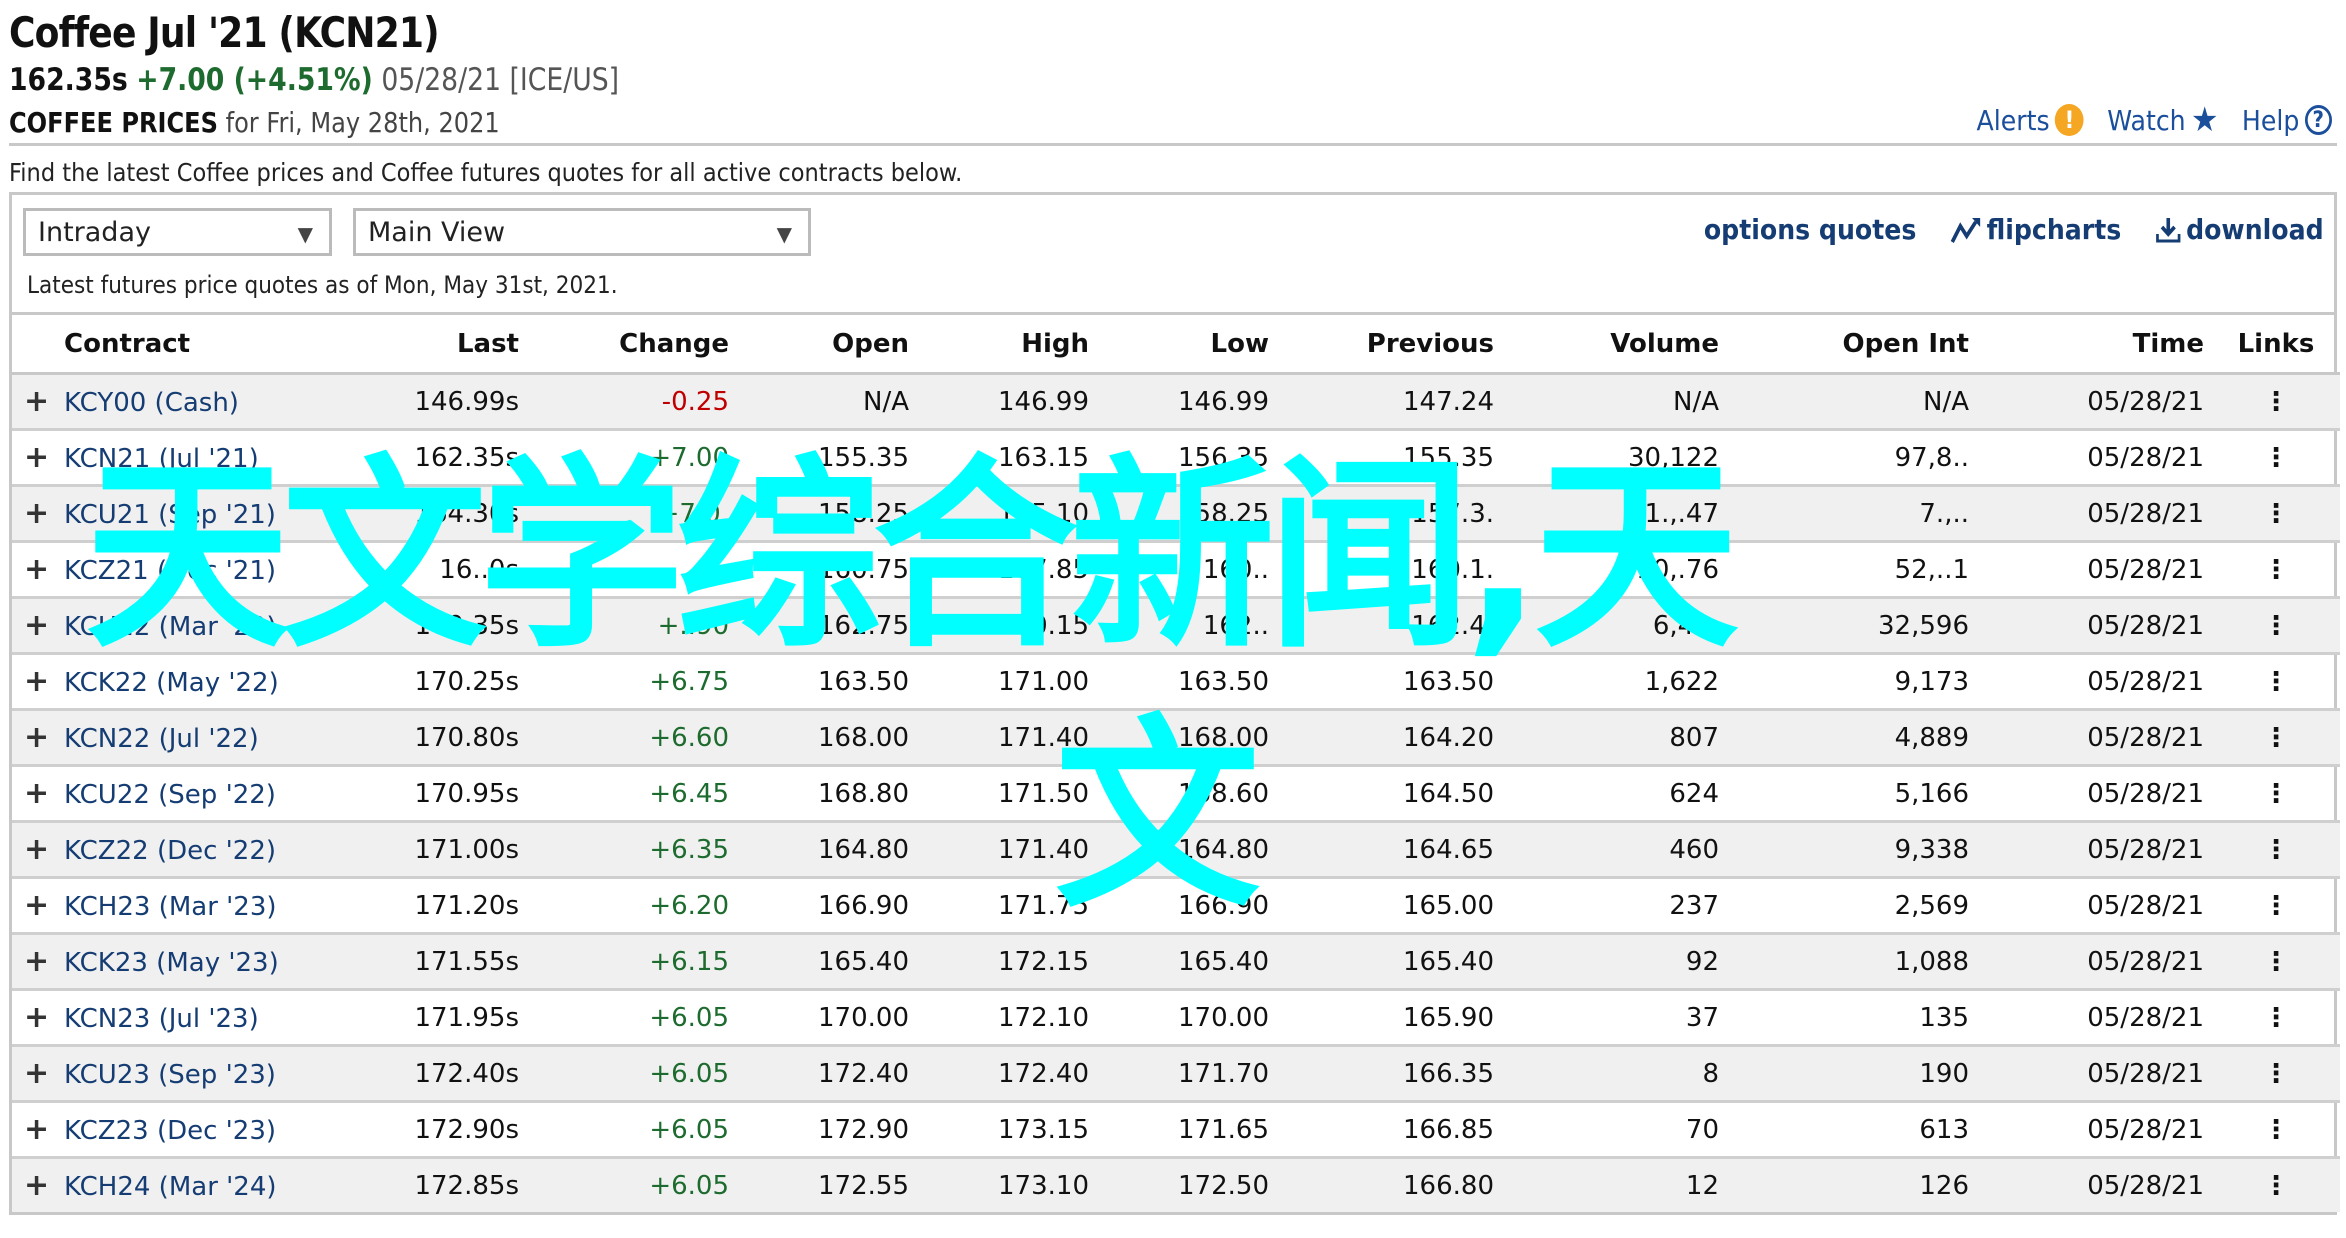  What do you see at coordinates (171, 963) in the screenshot?
I see `contract-link: KCK23 (May '23)` at bounding box center [171, 963].